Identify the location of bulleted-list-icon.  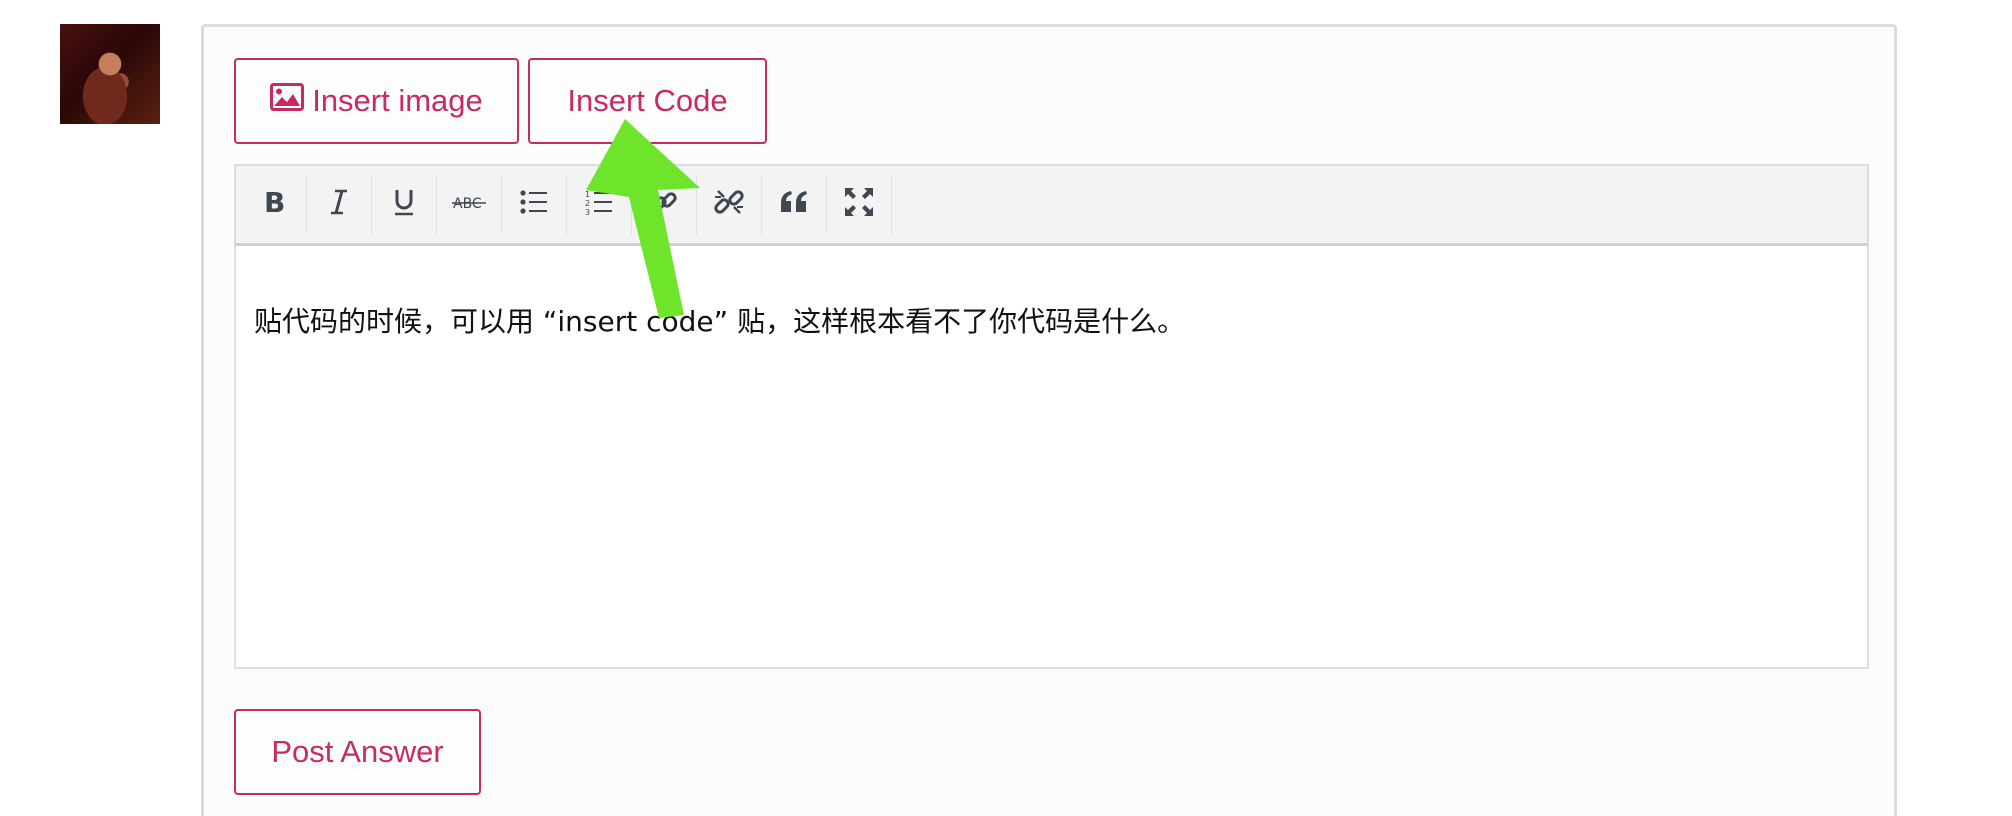
(534, 204).